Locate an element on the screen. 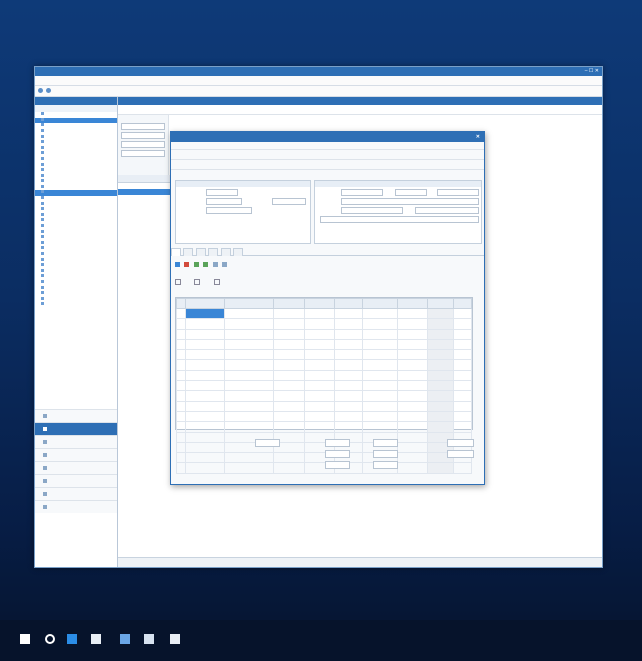  app-icon is located at coordinates (125, 639).